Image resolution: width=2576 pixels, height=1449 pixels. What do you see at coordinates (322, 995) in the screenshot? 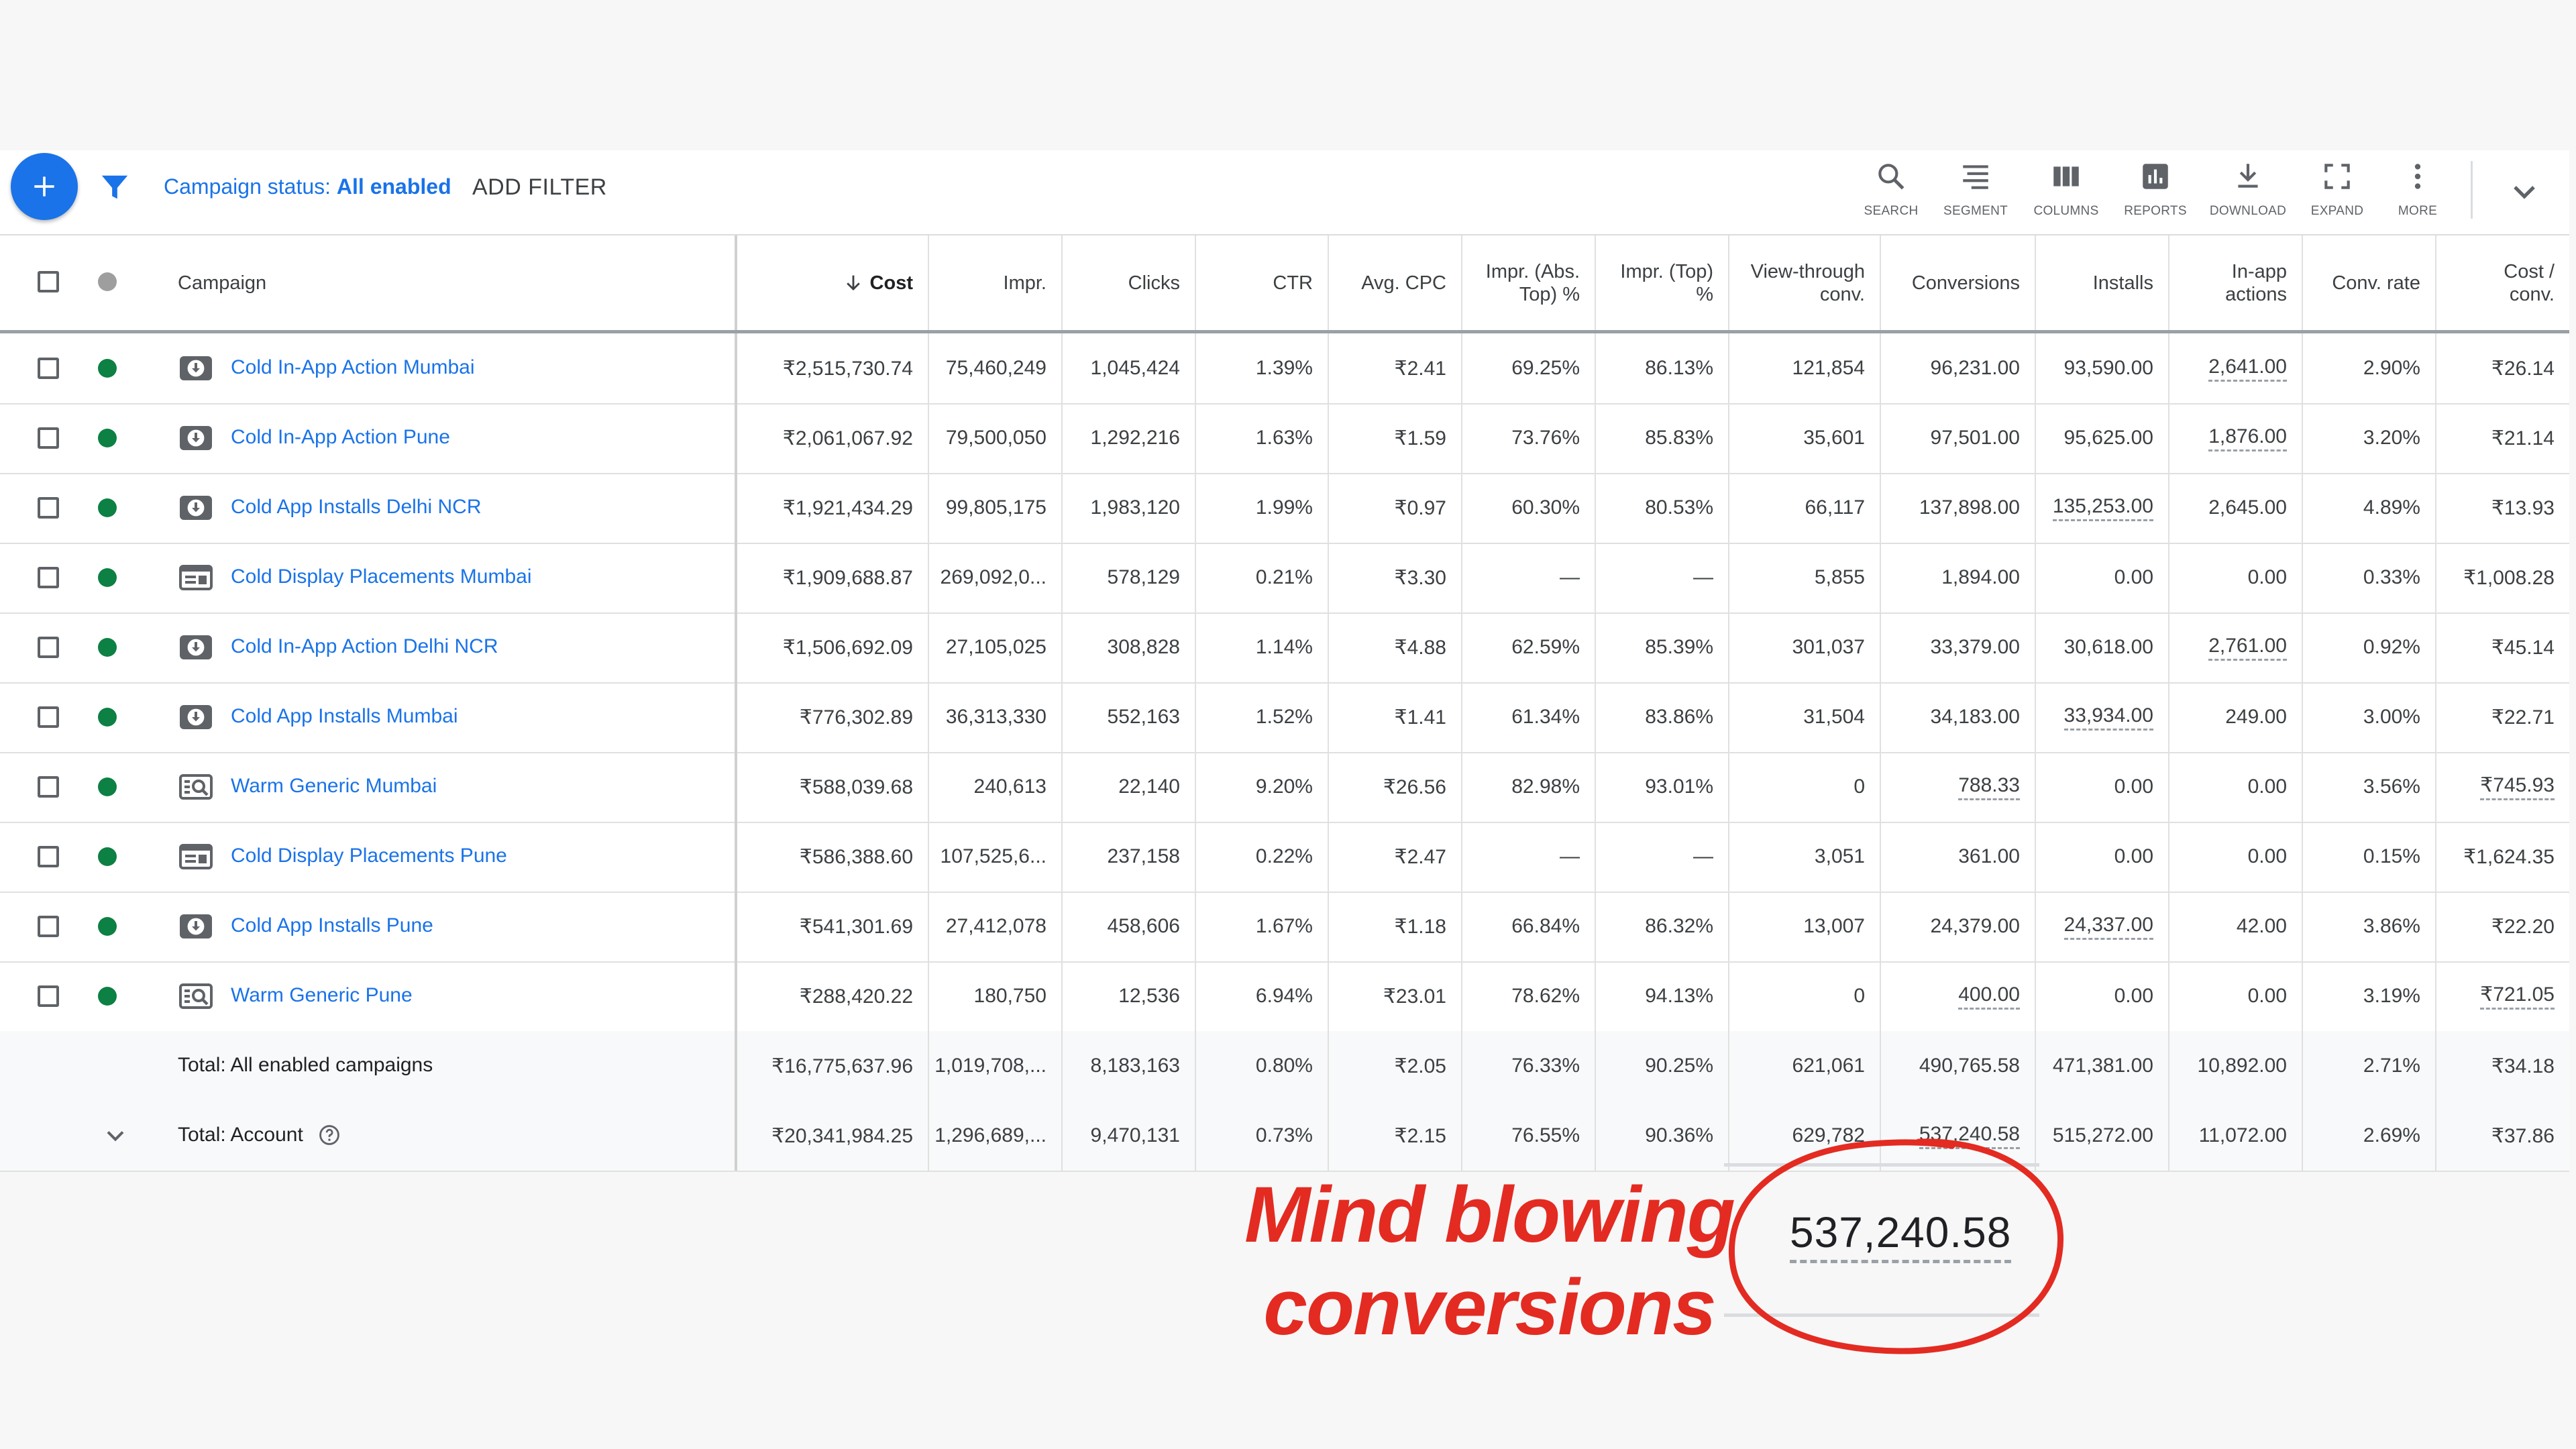
I see `campaign-name-link: Warm Generic Pune` at bounding box center [322, 995].